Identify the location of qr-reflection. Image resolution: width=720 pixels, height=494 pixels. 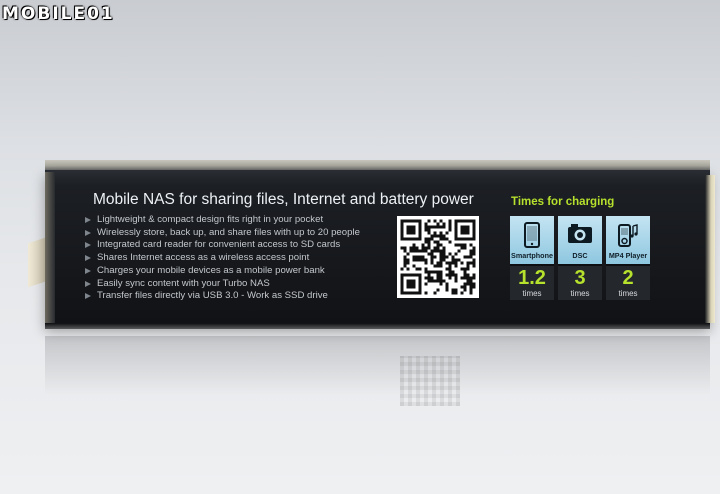
(430, 381).